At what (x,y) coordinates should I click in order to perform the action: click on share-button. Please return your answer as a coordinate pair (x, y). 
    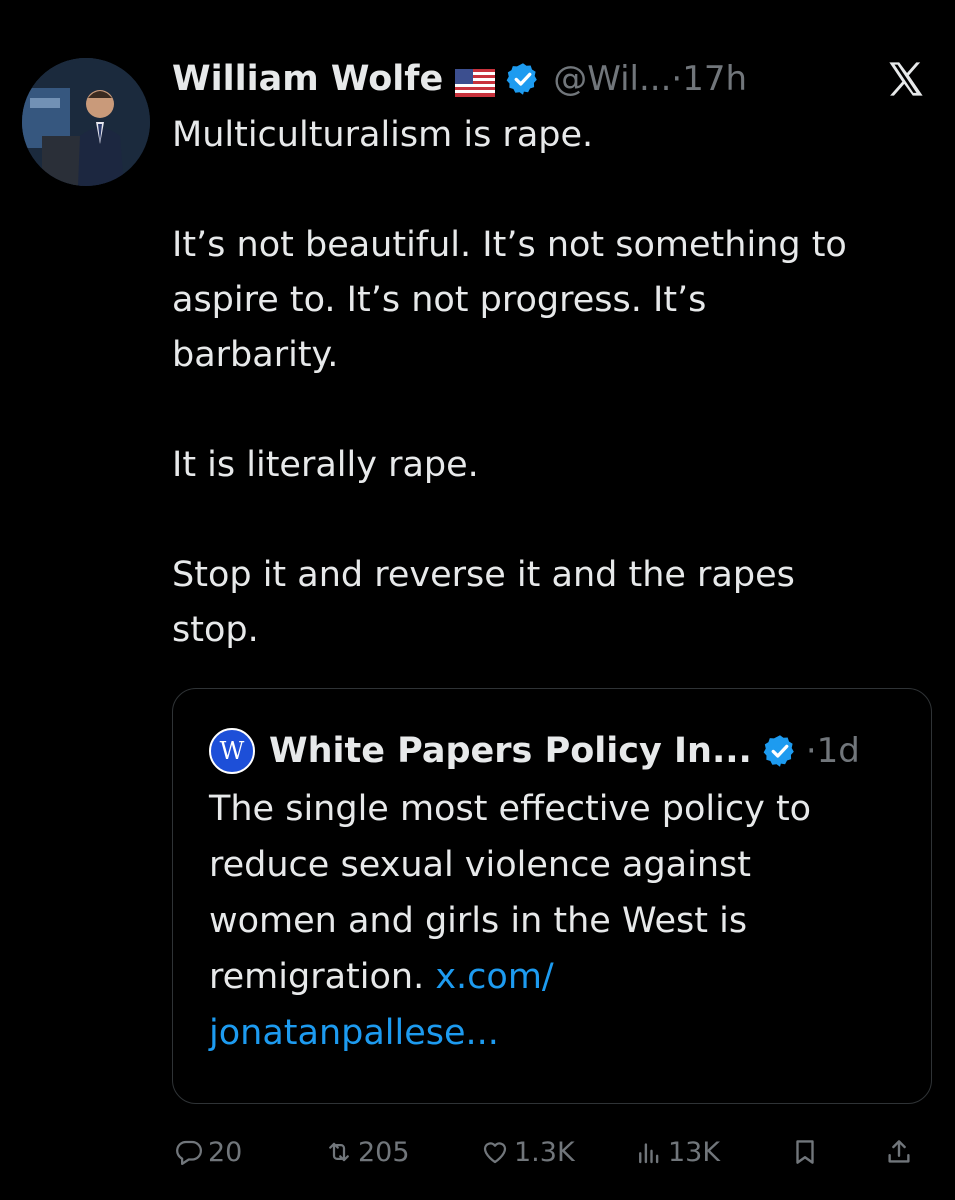
    Looking at the image, I should click on (899, 1152).